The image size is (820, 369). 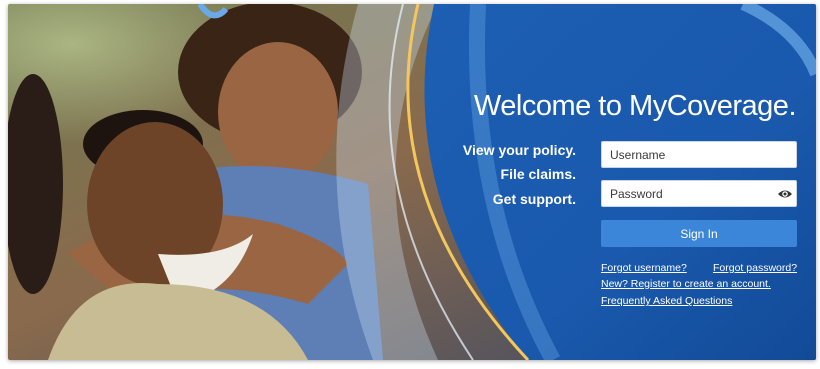 I want to click on tagline-get-support: Get support., so click(x=534, y=199).